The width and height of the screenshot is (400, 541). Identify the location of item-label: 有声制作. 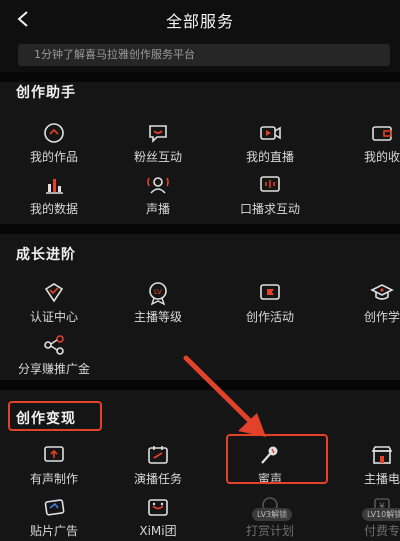
(53, 479).